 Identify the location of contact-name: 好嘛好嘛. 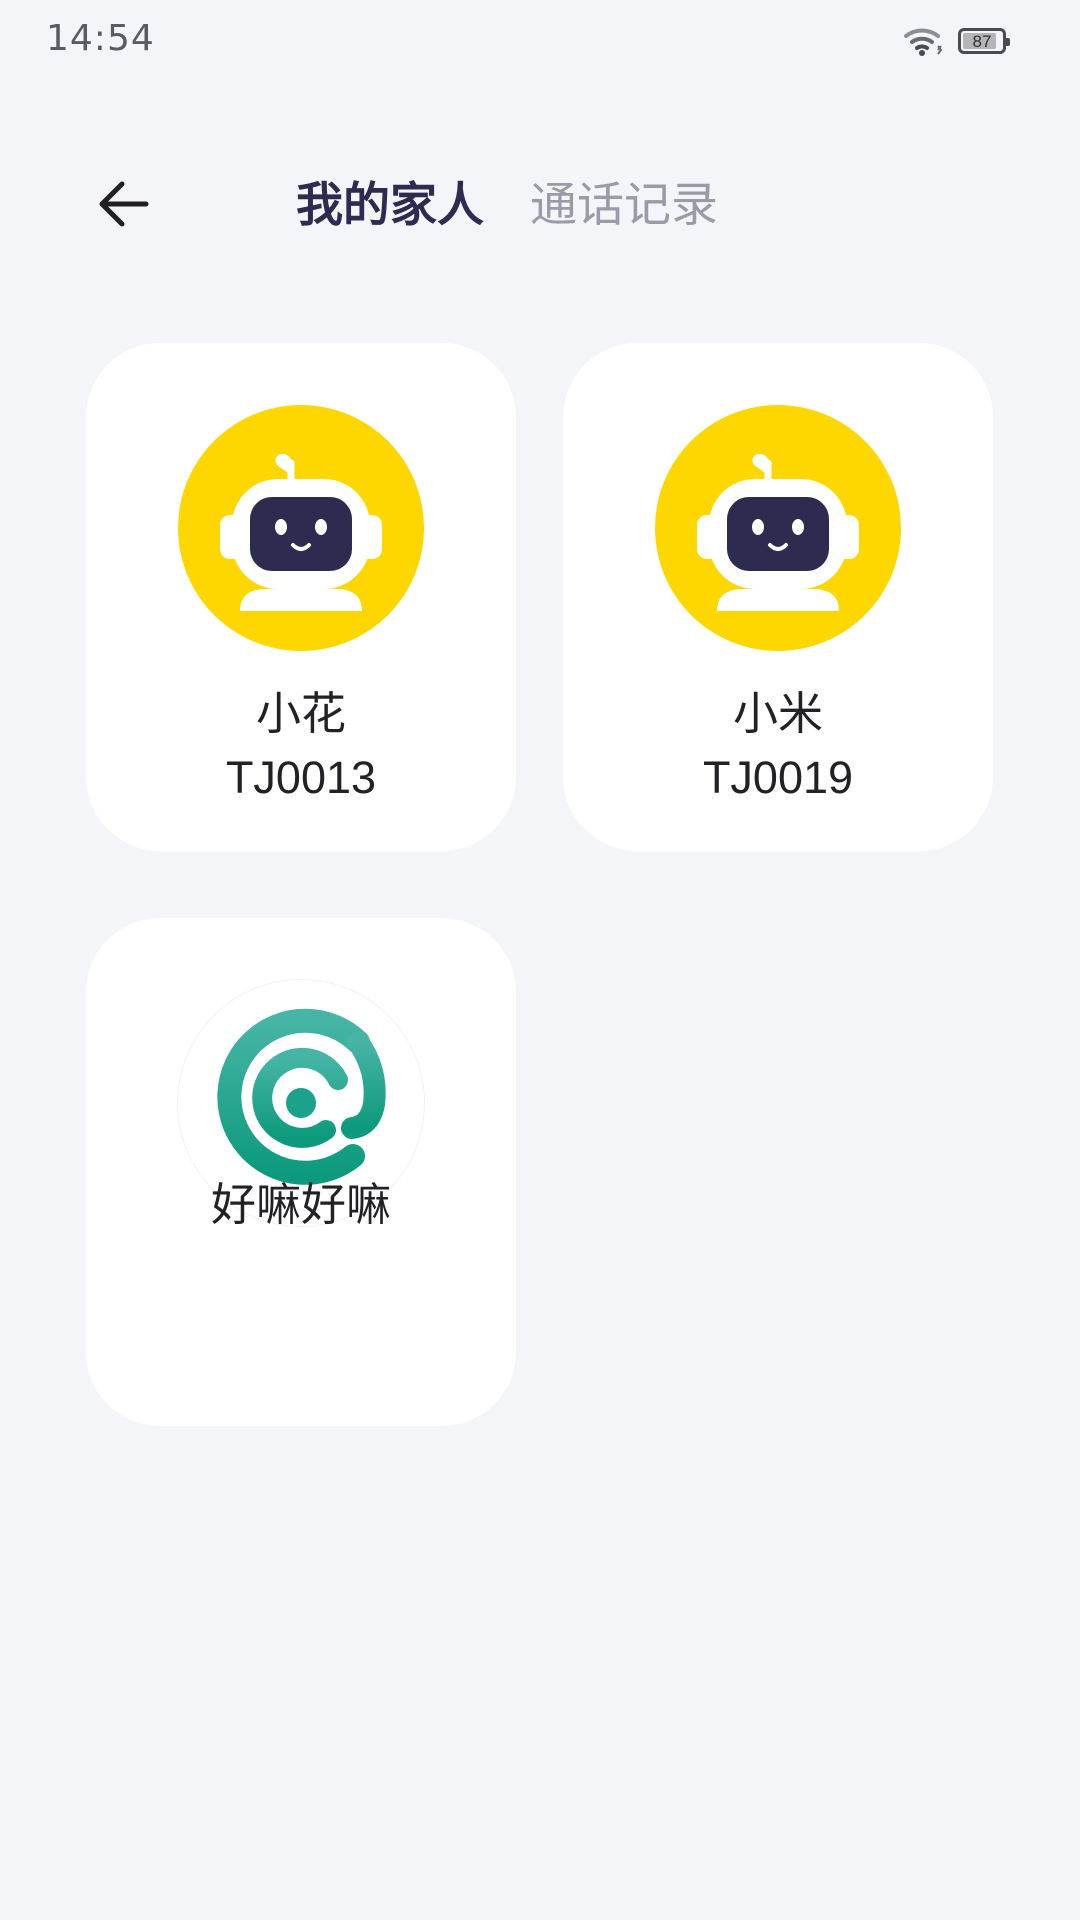
(300, 1204).